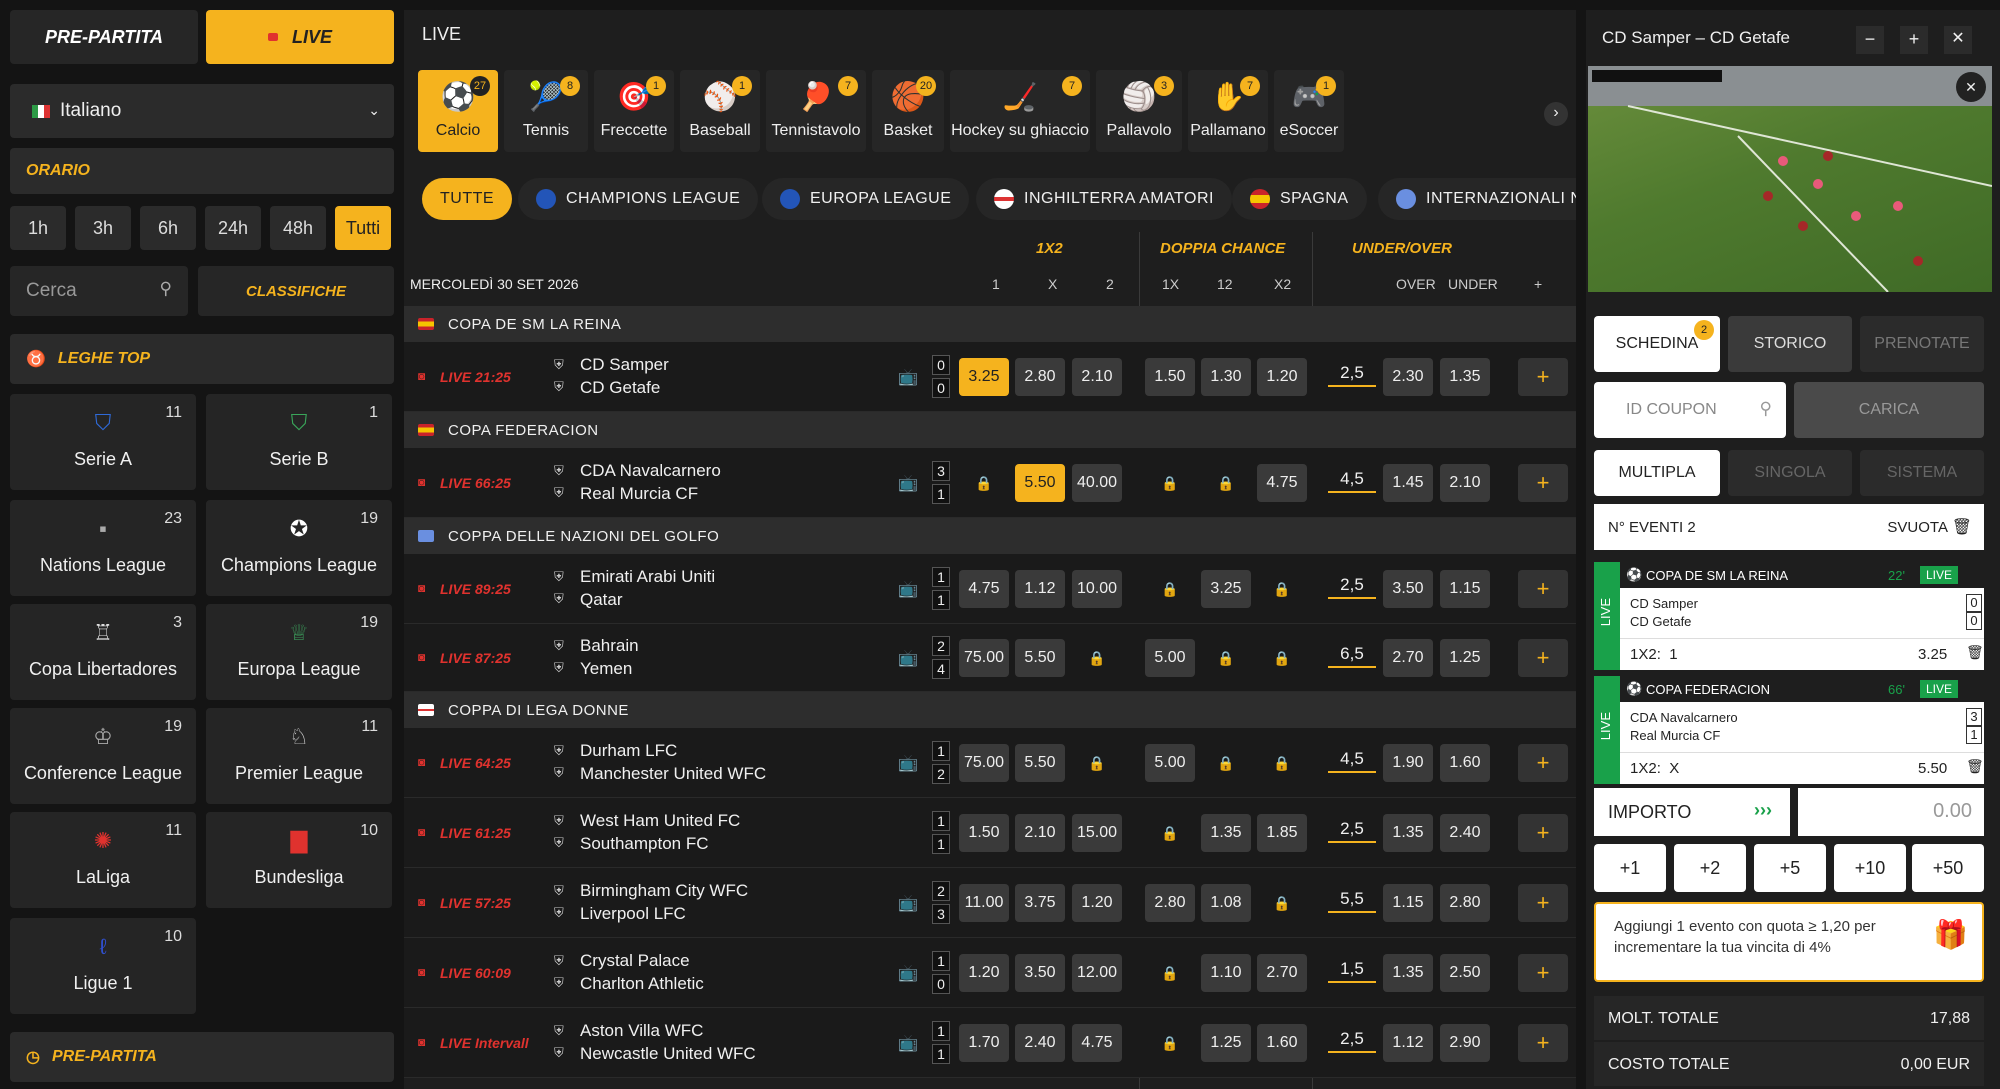  I want to click on sport-tab-tennis: 🎾 Tennis 8, so click(546, 111).